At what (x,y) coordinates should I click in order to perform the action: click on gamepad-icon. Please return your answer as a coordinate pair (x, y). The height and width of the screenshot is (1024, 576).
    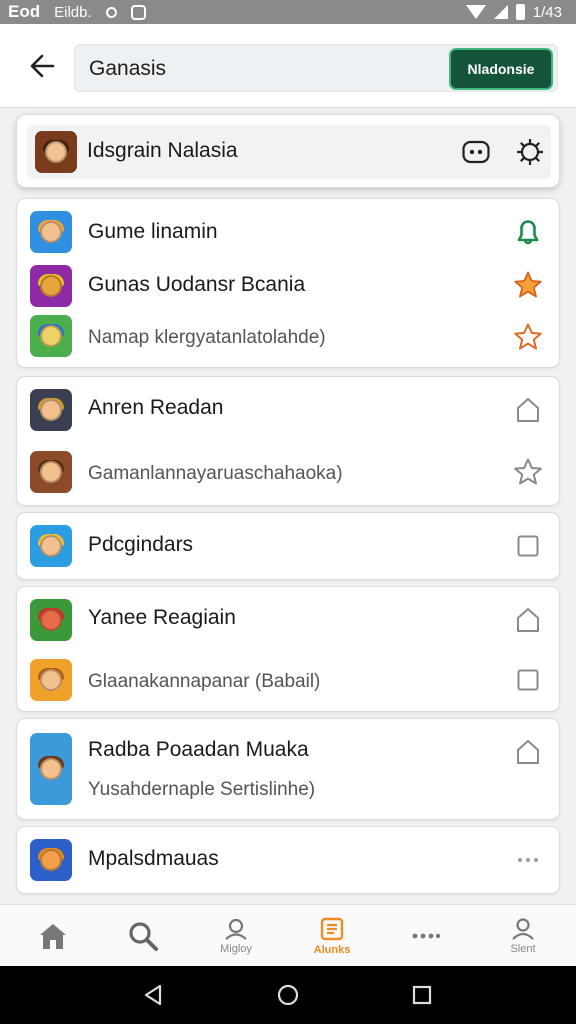
    Looking at the image, I should click on (476, 152).